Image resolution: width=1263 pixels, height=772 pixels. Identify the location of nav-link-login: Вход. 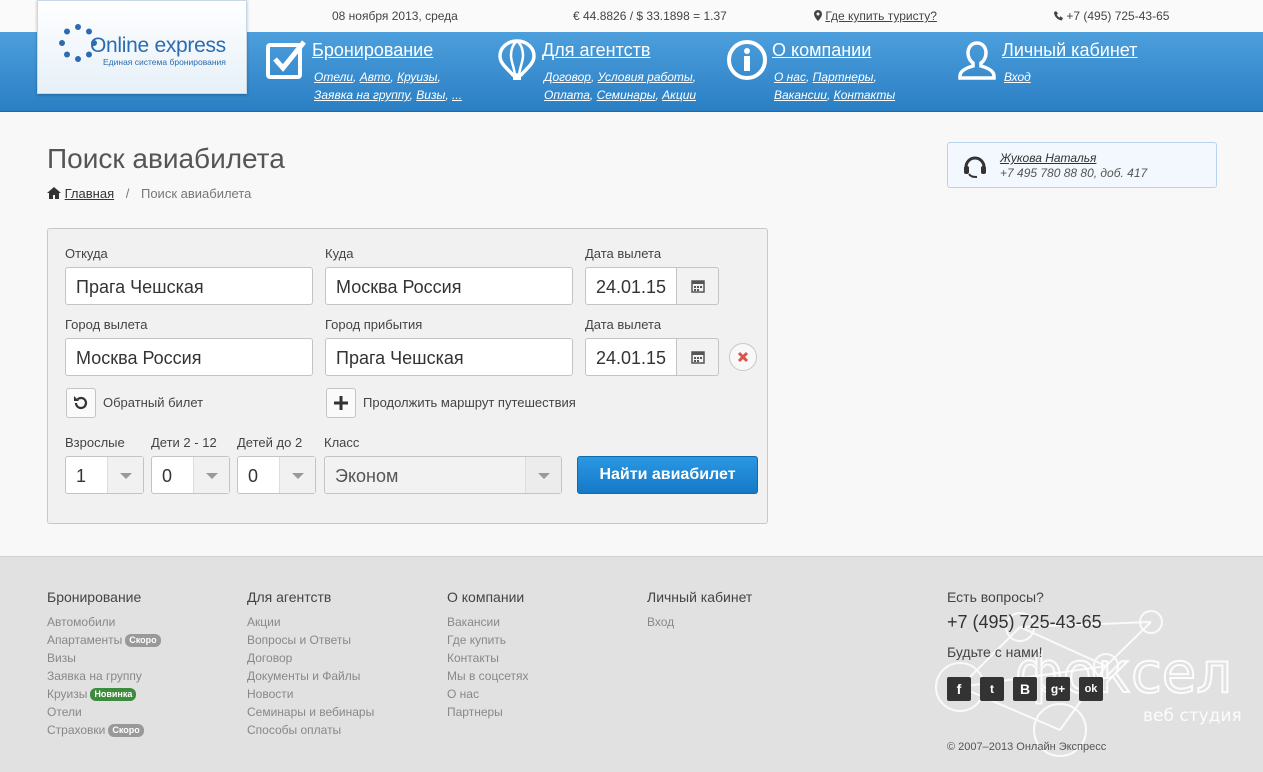
(1017, 77).